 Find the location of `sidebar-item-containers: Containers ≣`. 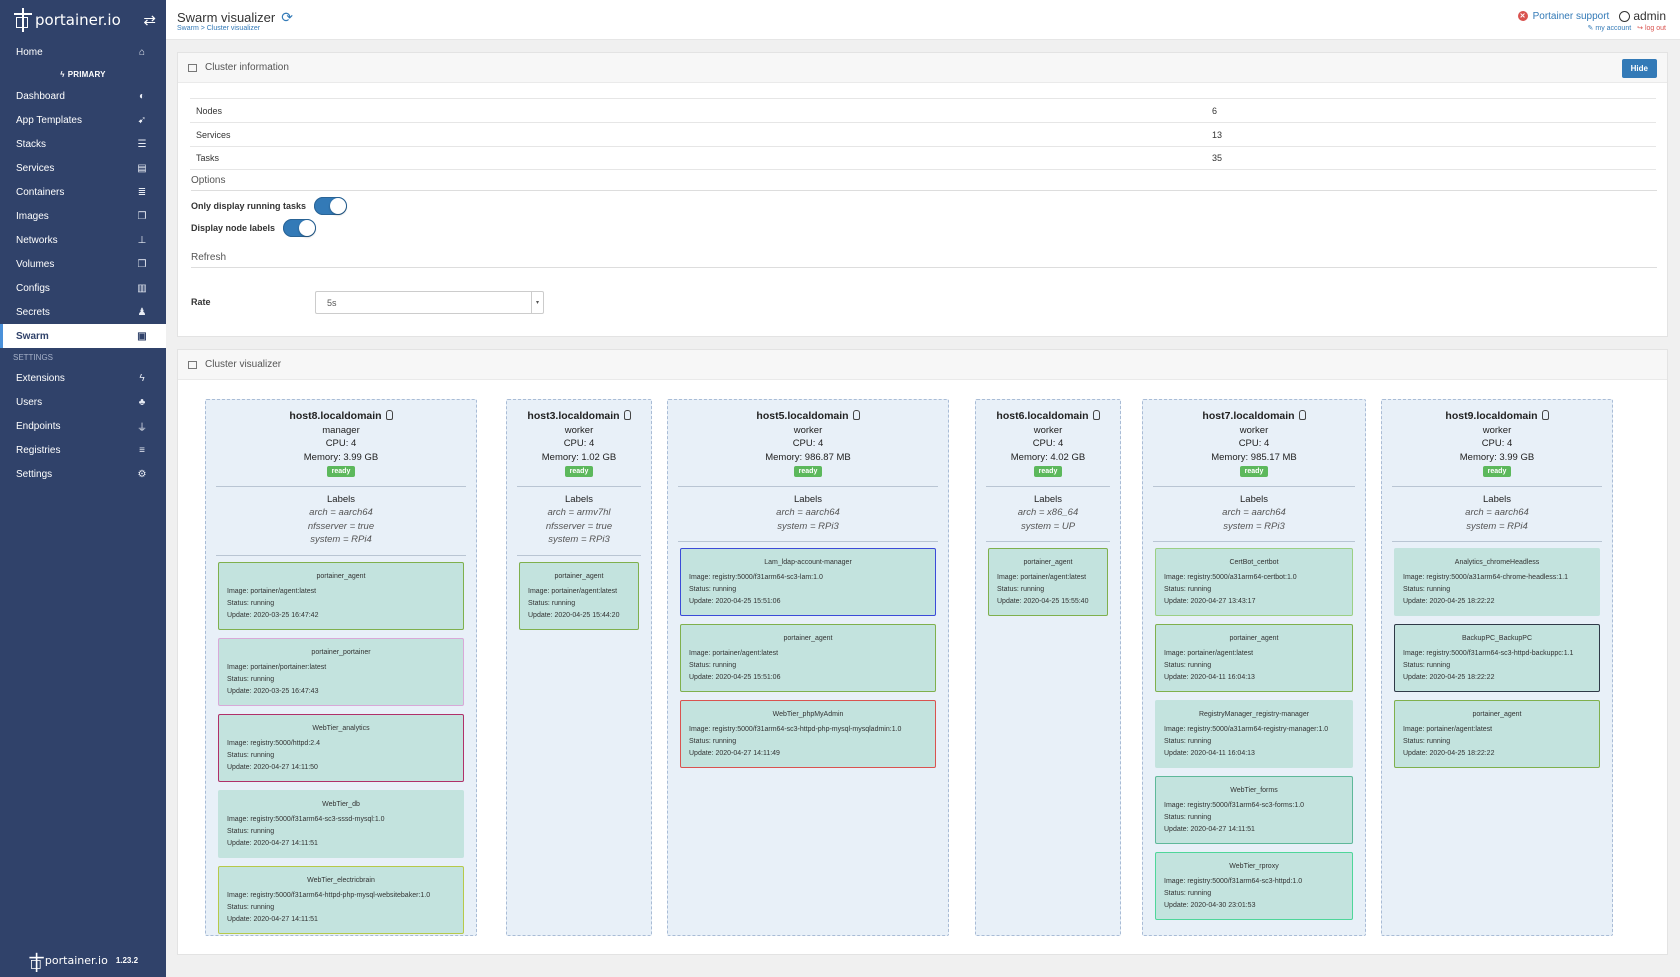

sidebar-item-containers: Containers ≣ is located at coordinates (83, 192).